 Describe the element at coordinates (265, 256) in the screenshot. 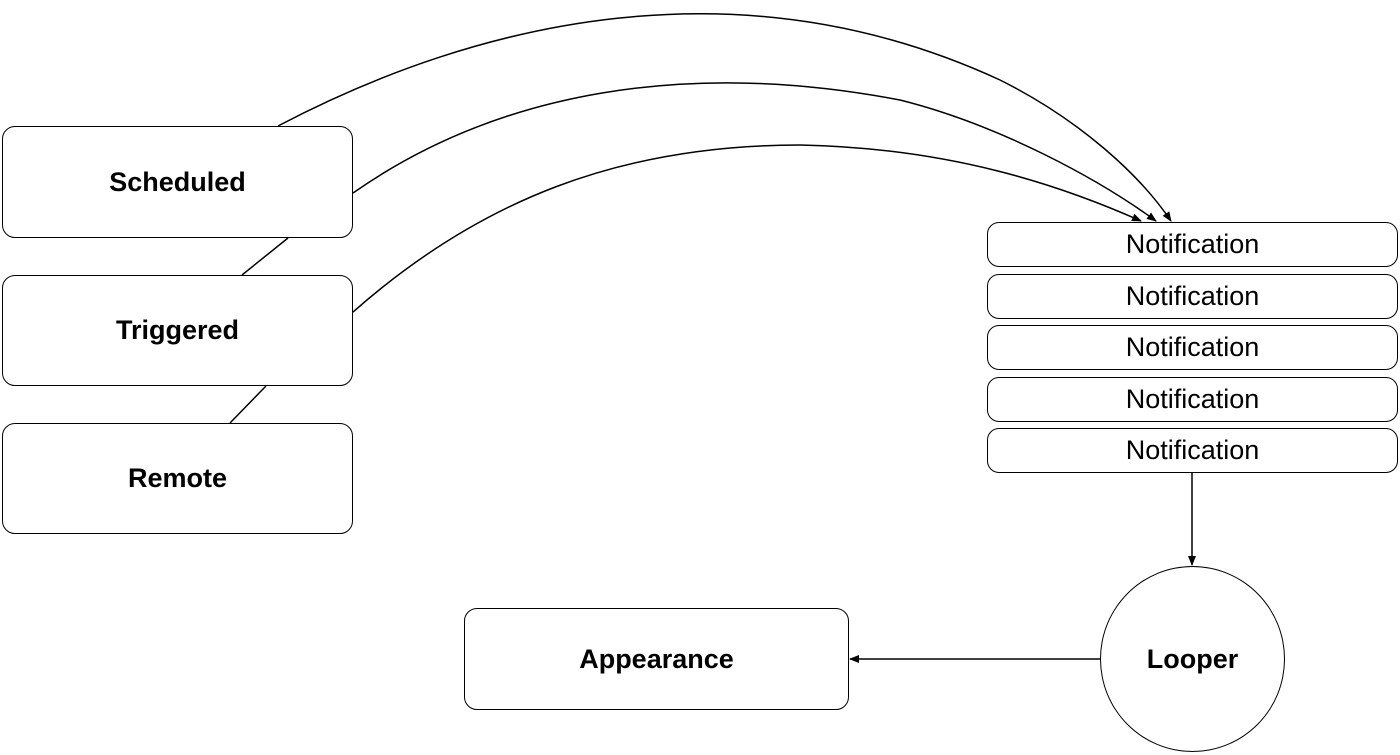

I see `edge-scheduled-to-triggered` at that location.